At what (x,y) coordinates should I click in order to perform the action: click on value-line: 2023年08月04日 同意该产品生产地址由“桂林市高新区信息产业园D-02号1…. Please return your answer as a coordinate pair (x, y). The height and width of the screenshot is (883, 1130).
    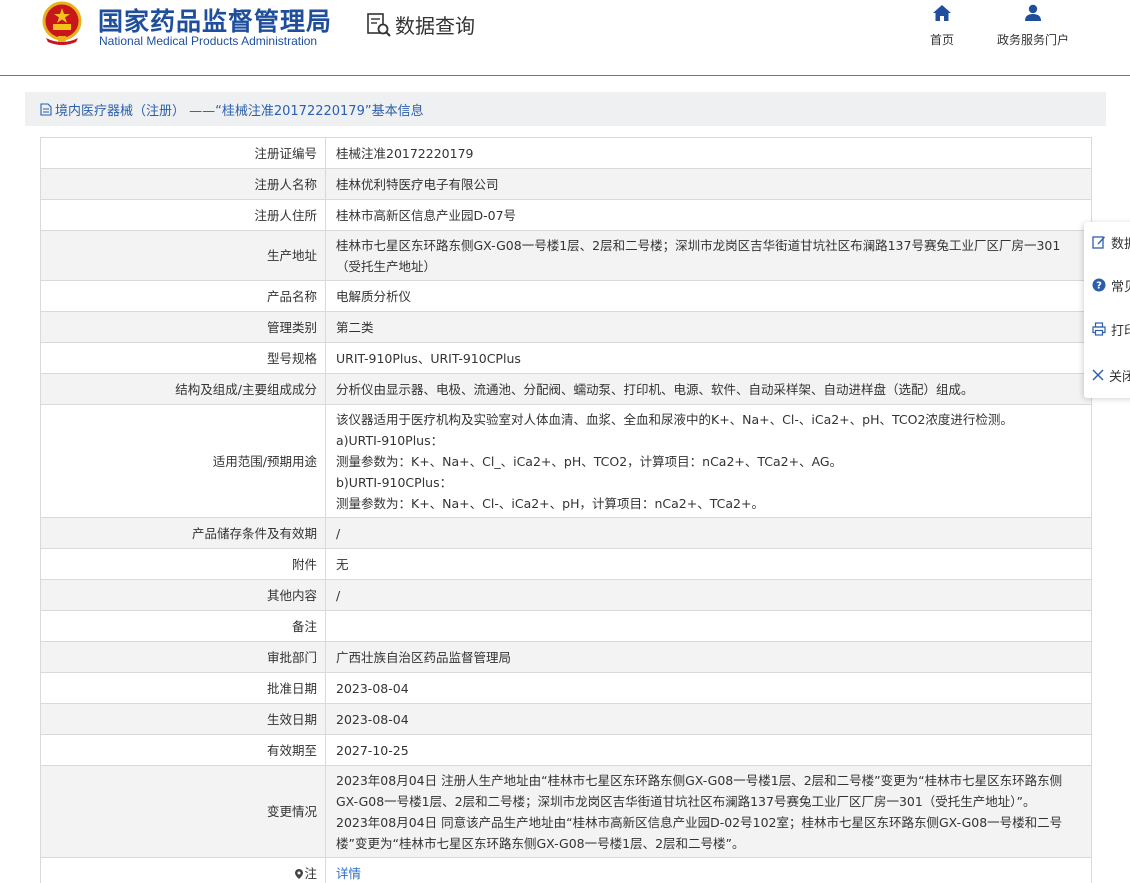
    Looking at the image, I should click on (699, 822).